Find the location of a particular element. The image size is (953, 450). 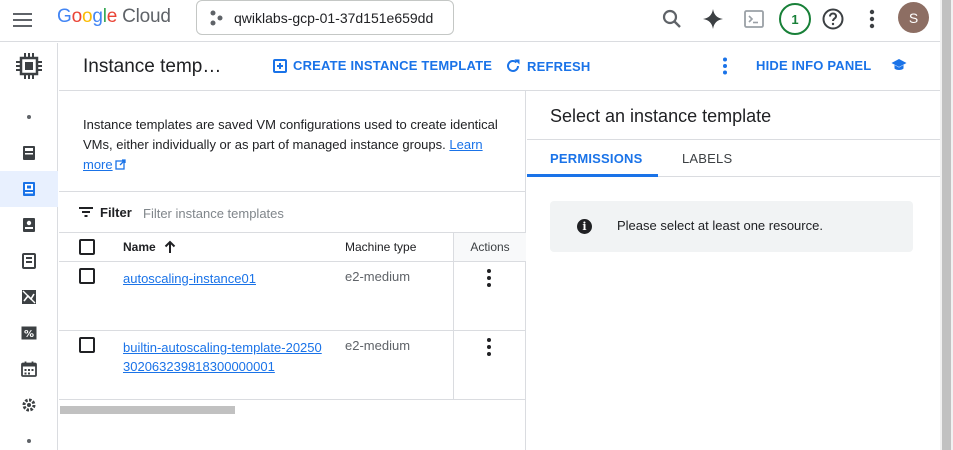

machine-images-icon is located at coordinates (29, 261).